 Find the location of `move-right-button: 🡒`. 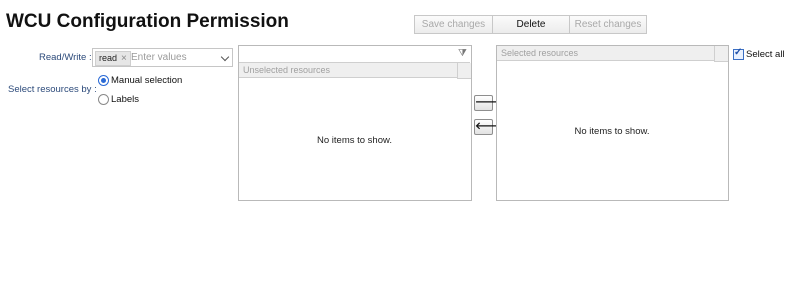

move-right-button: 🡒 is located at coordinates (488, 103).